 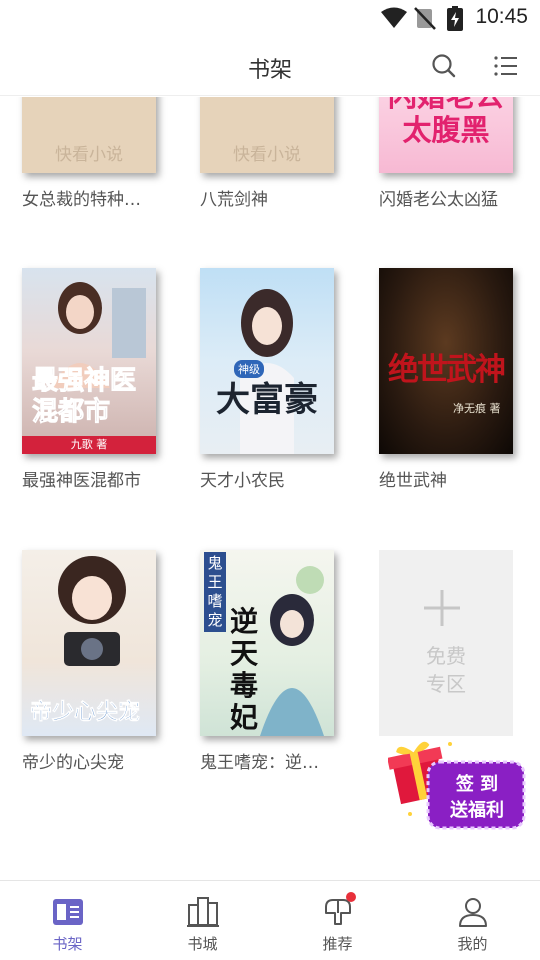 I want to click on tab-label: 书城, so click(x=202, y=944).